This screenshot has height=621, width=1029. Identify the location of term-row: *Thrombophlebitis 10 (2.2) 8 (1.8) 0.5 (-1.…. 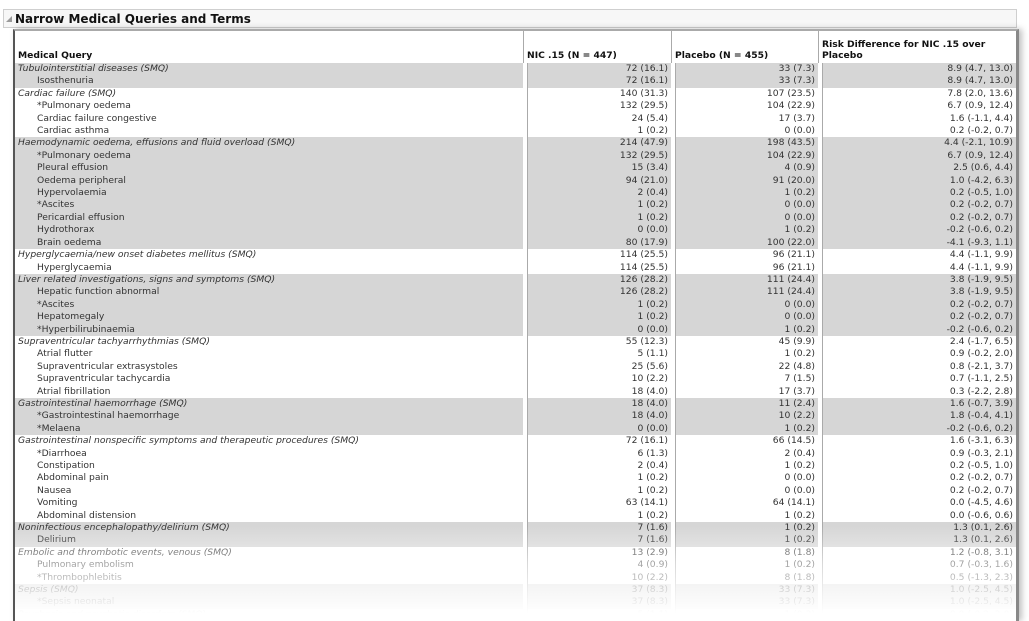
(515, 578).